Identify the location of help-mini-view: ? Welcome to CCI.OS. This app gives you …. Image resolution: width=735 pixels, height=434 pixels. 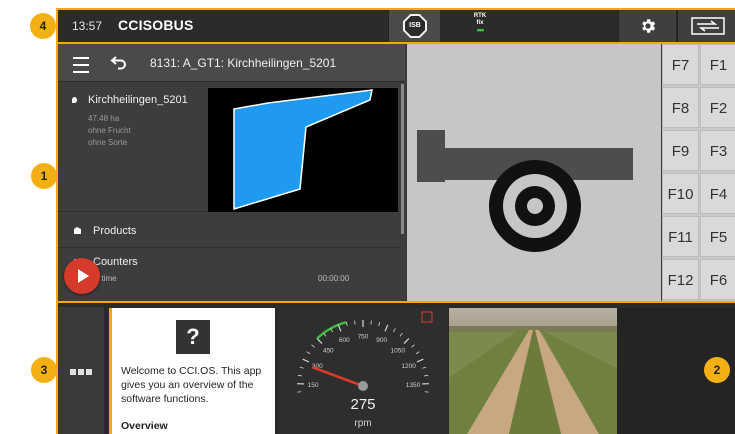
(192, 371).